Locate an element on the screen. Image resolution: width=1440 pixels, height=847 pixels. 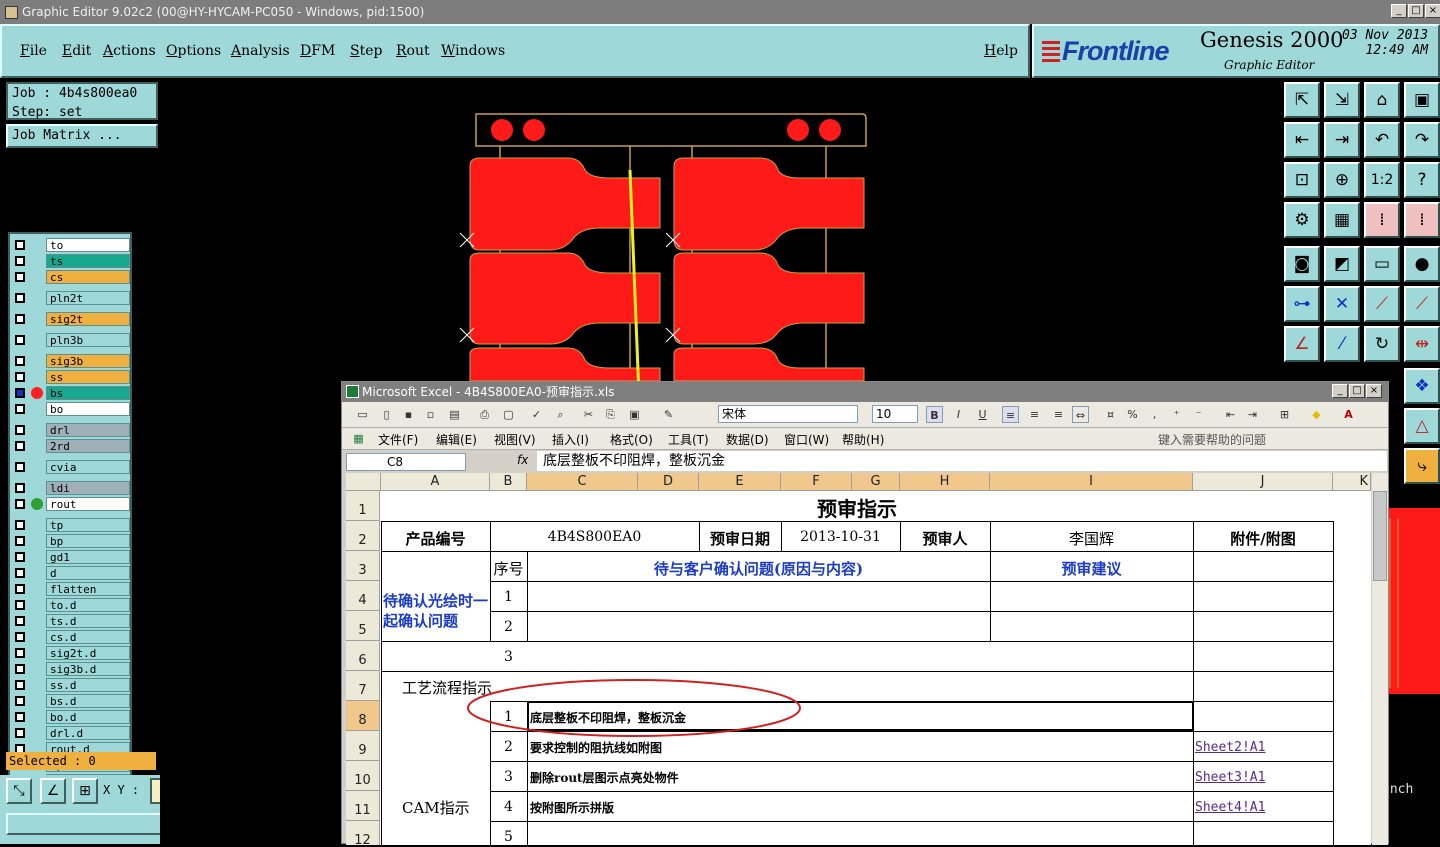
open-step-icon: ⇱ is located at coordinates (1302, 100).